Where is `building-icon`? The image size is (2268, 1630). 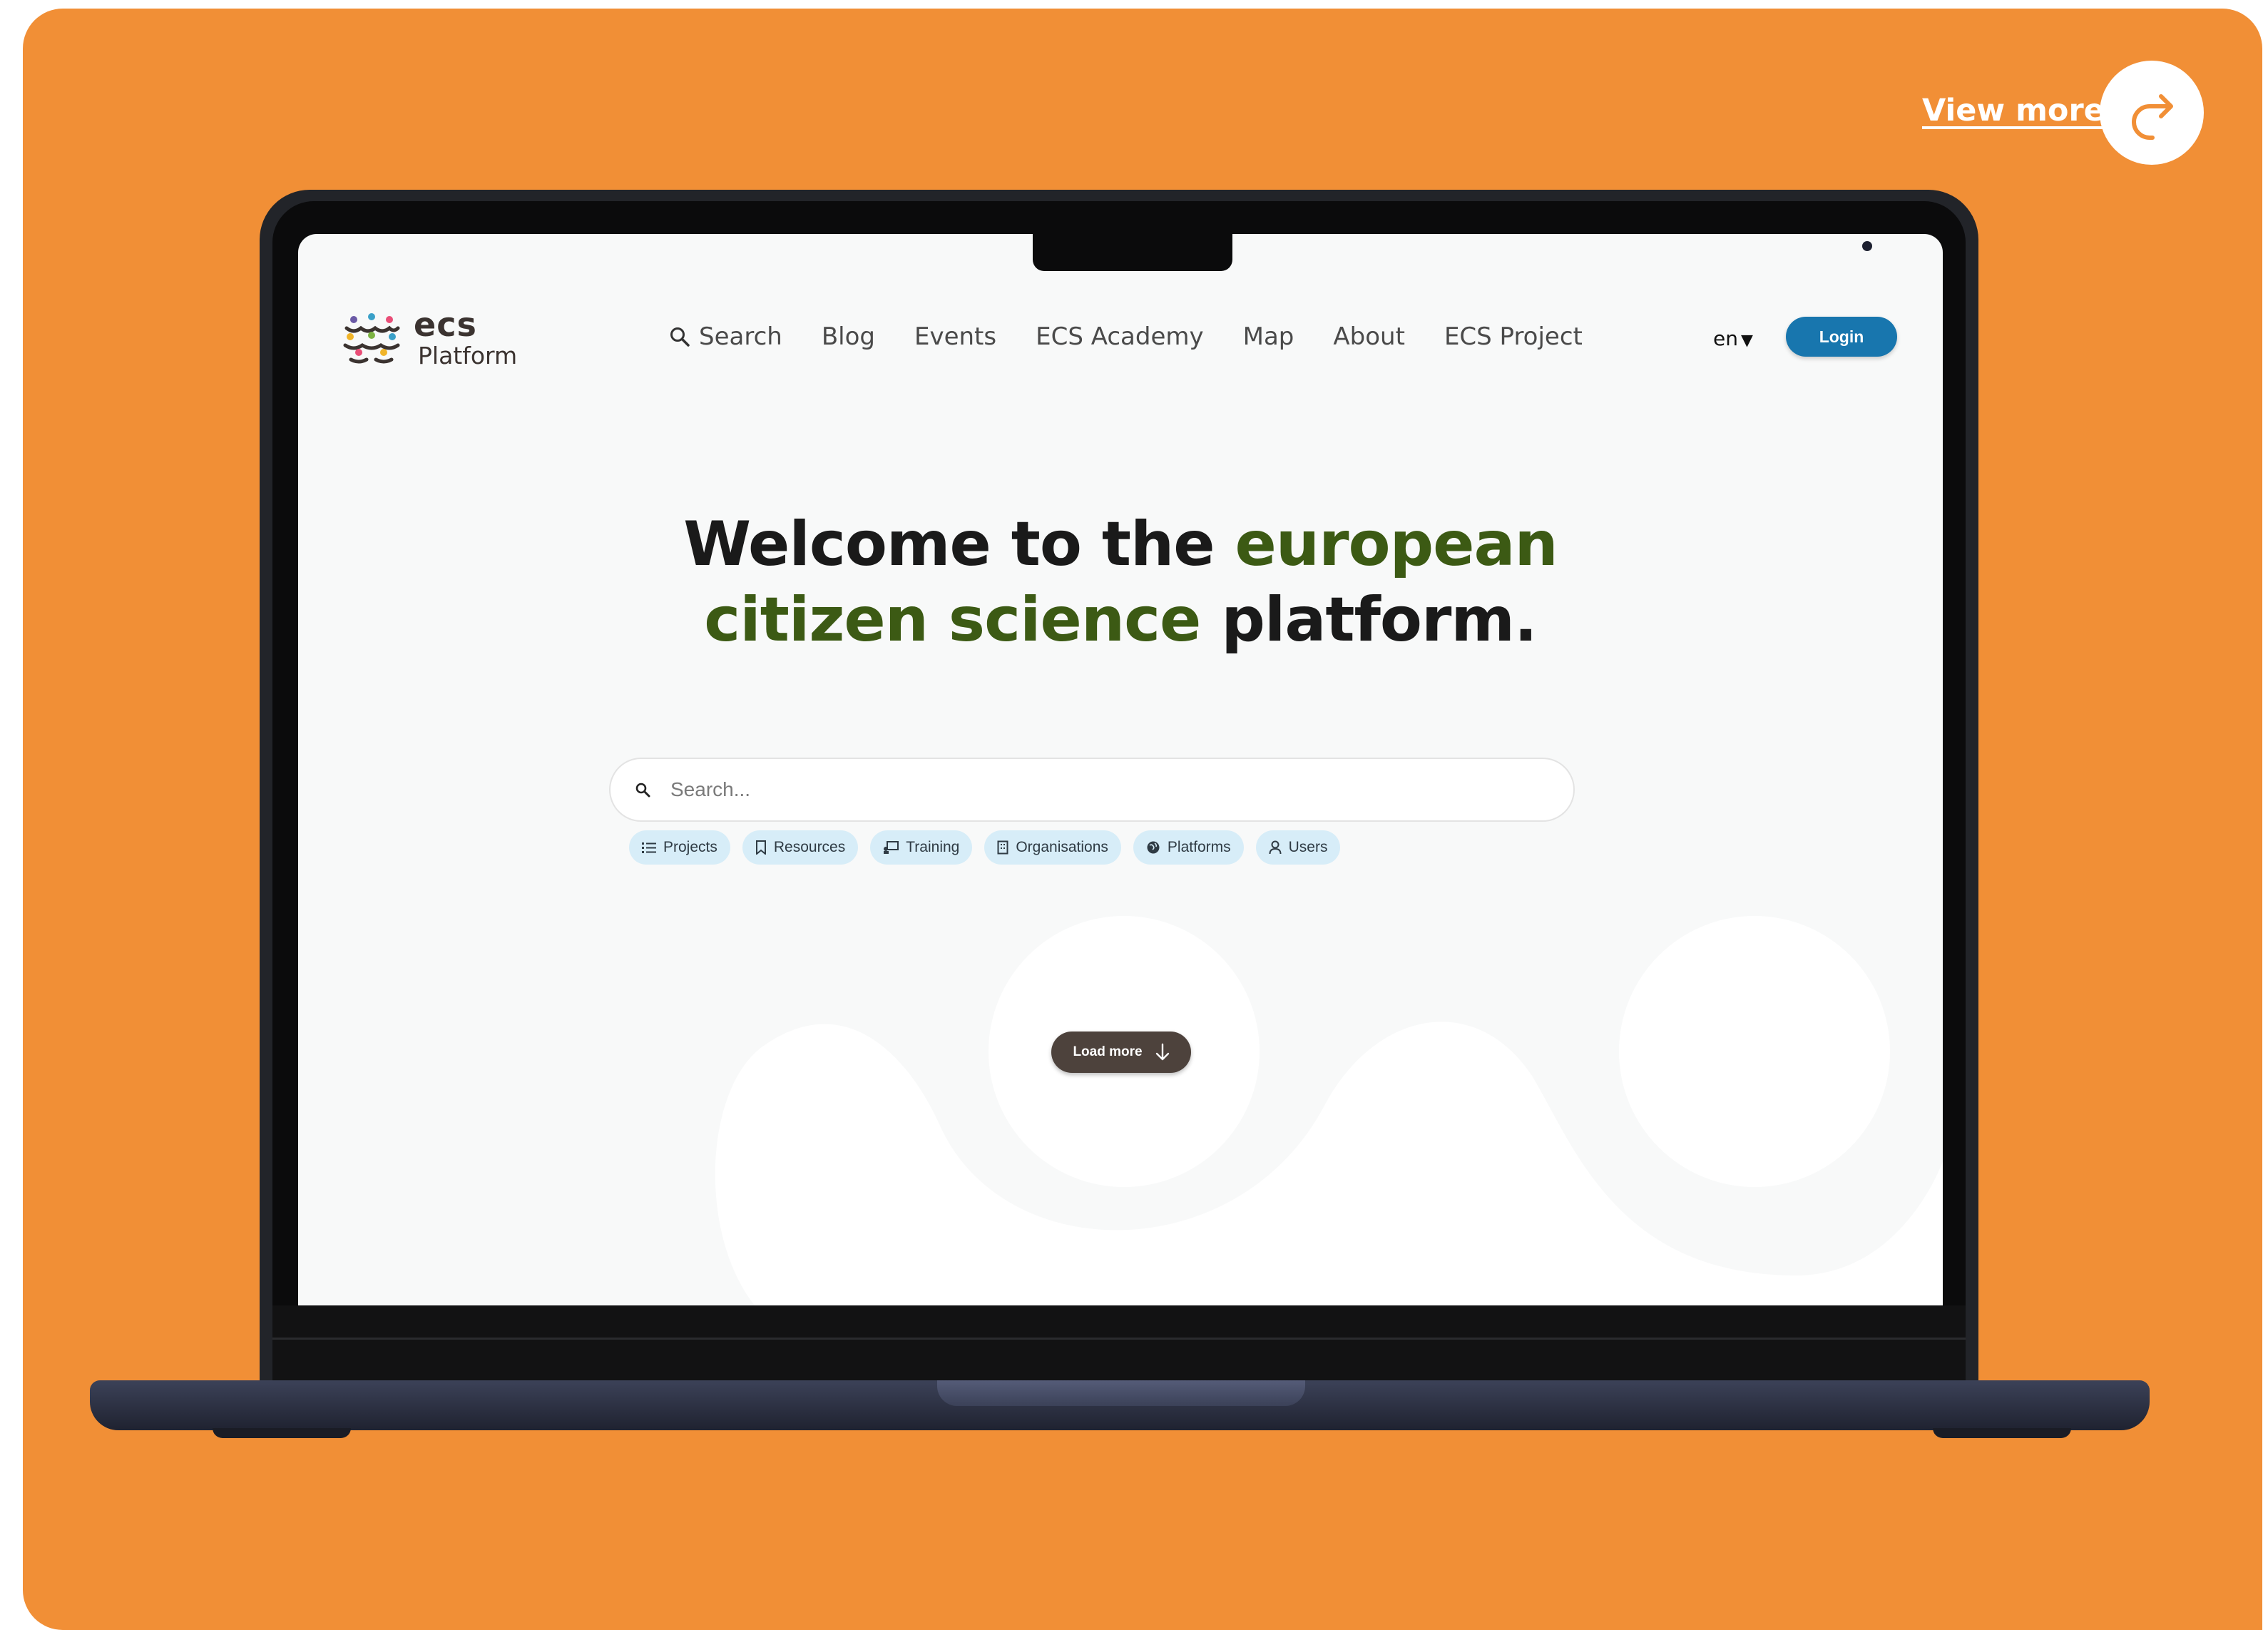
building-icon is located at coordinates (1002, 847).